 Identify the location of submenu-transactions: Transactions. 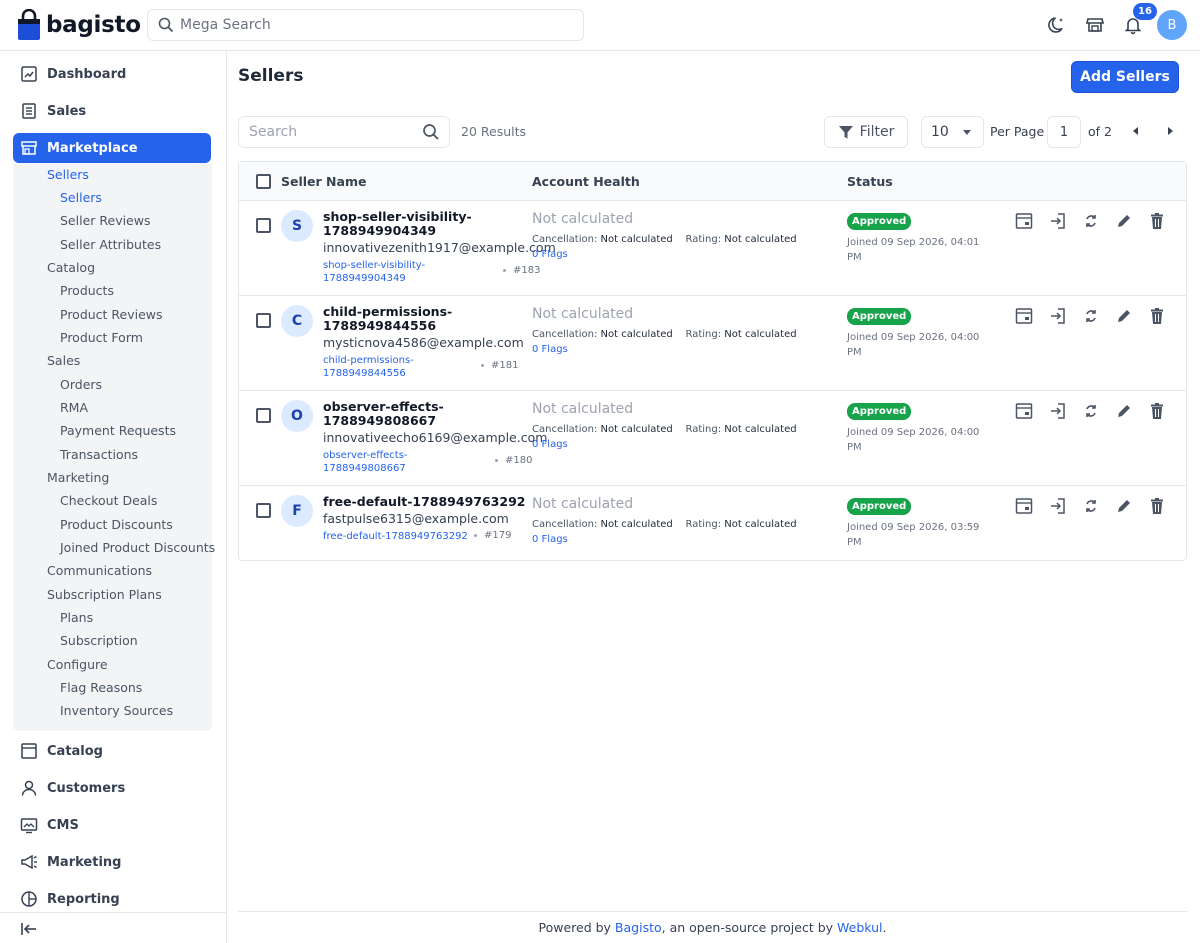
(99, 454).